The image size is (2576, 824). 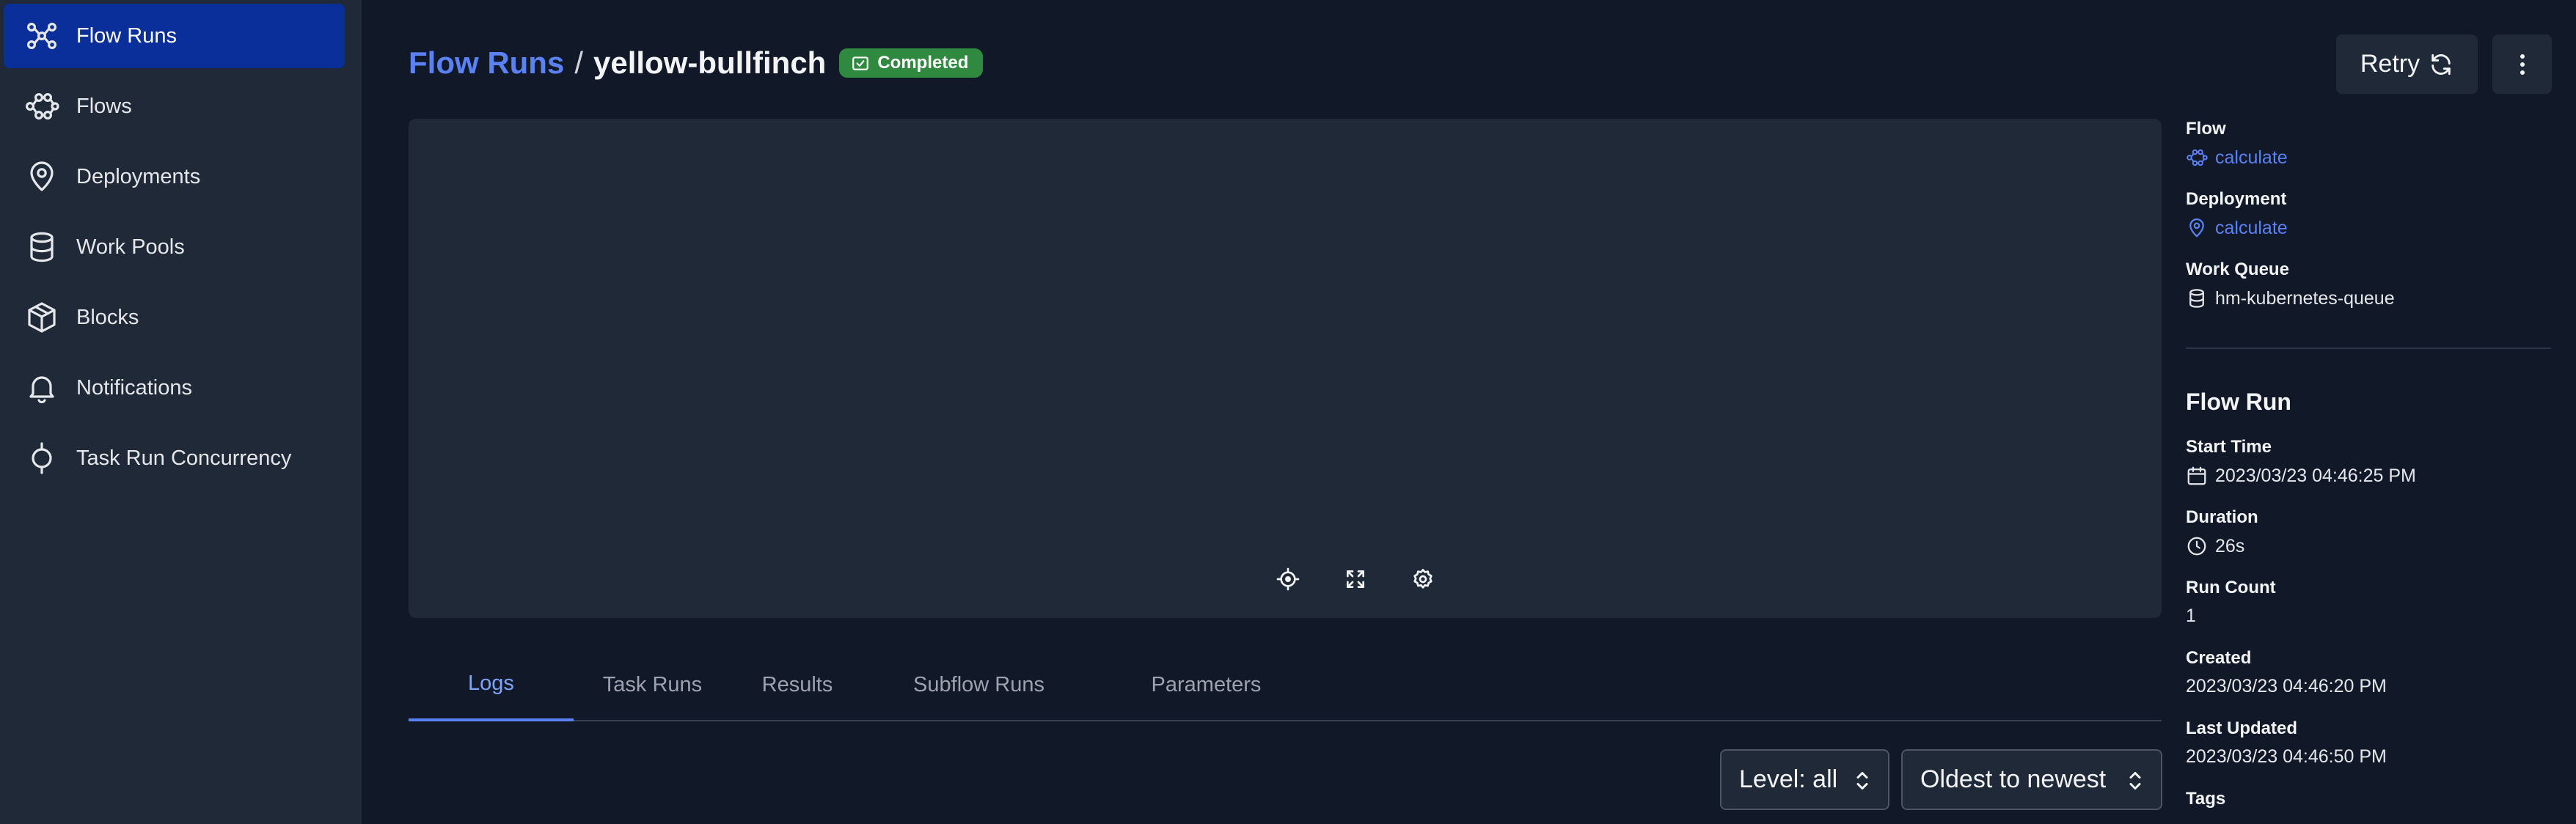 What do you see at coordinates (2242, 728) in the screenshot?
I see `last-updated-label: Last Updated` at bounding box center [2242, 728].